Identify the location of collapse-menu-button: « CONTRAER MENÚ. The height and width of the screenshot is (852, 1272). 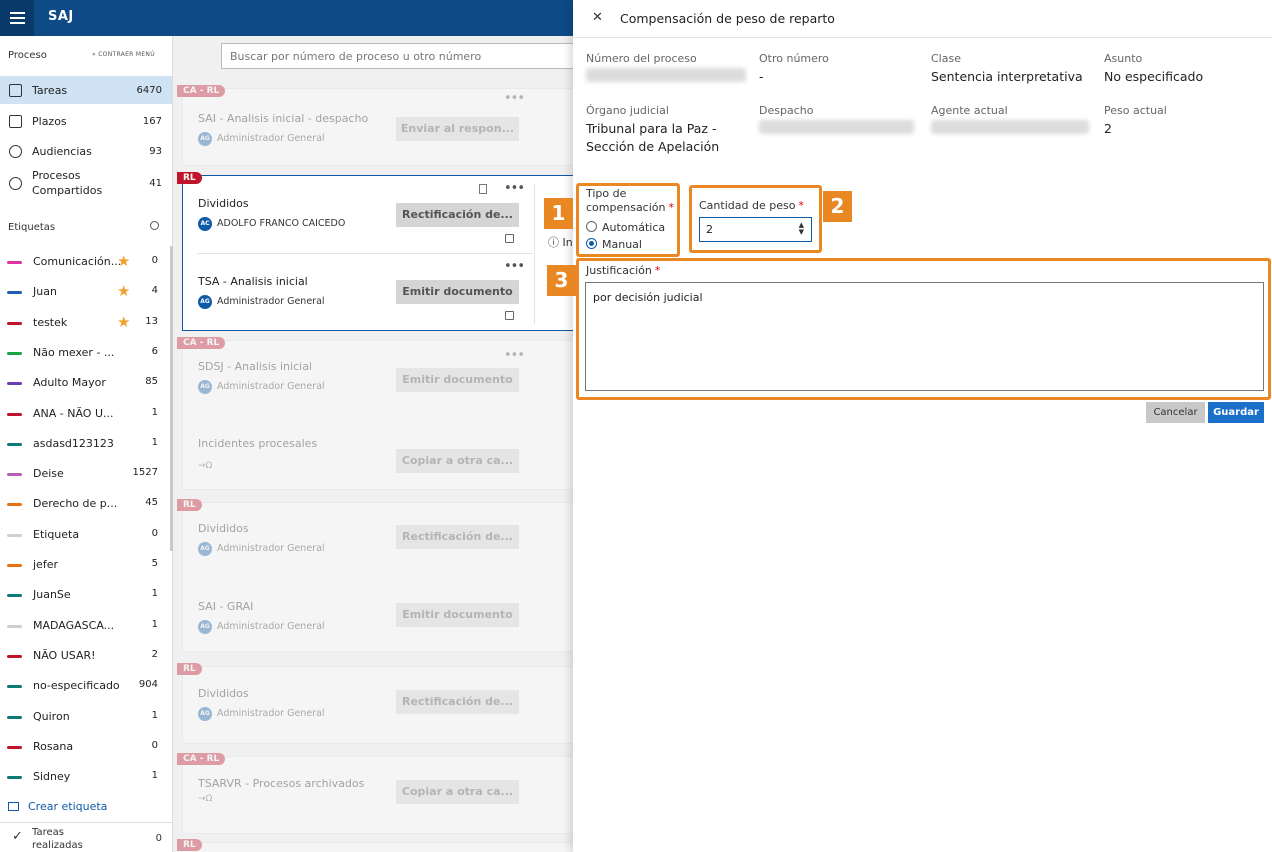
(123, 54).